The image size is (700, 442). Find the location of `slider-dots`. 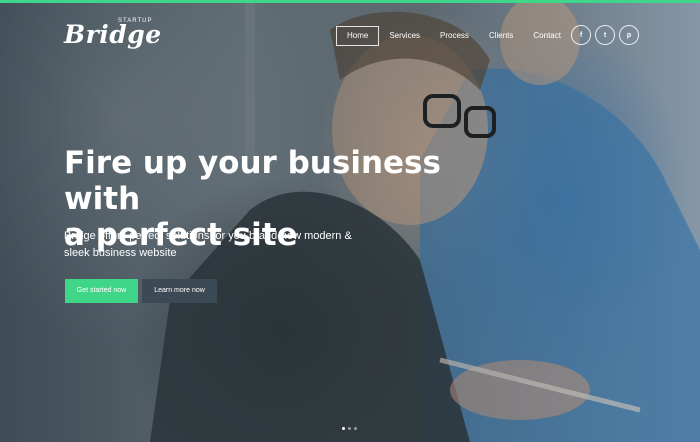

slider-dots is located at coordinates (351, 428).